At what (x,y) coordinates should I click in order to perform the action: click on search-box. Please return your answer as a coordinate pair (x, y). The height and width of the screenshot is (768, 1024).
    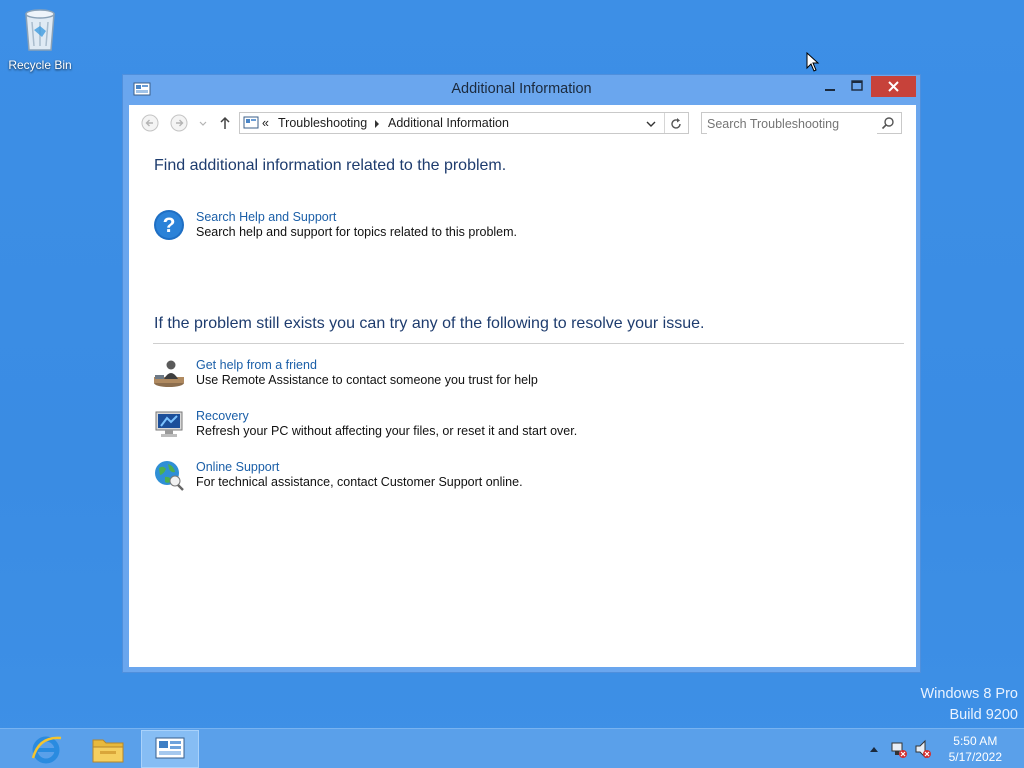
    Looking at the image, I should click on (801, 123).